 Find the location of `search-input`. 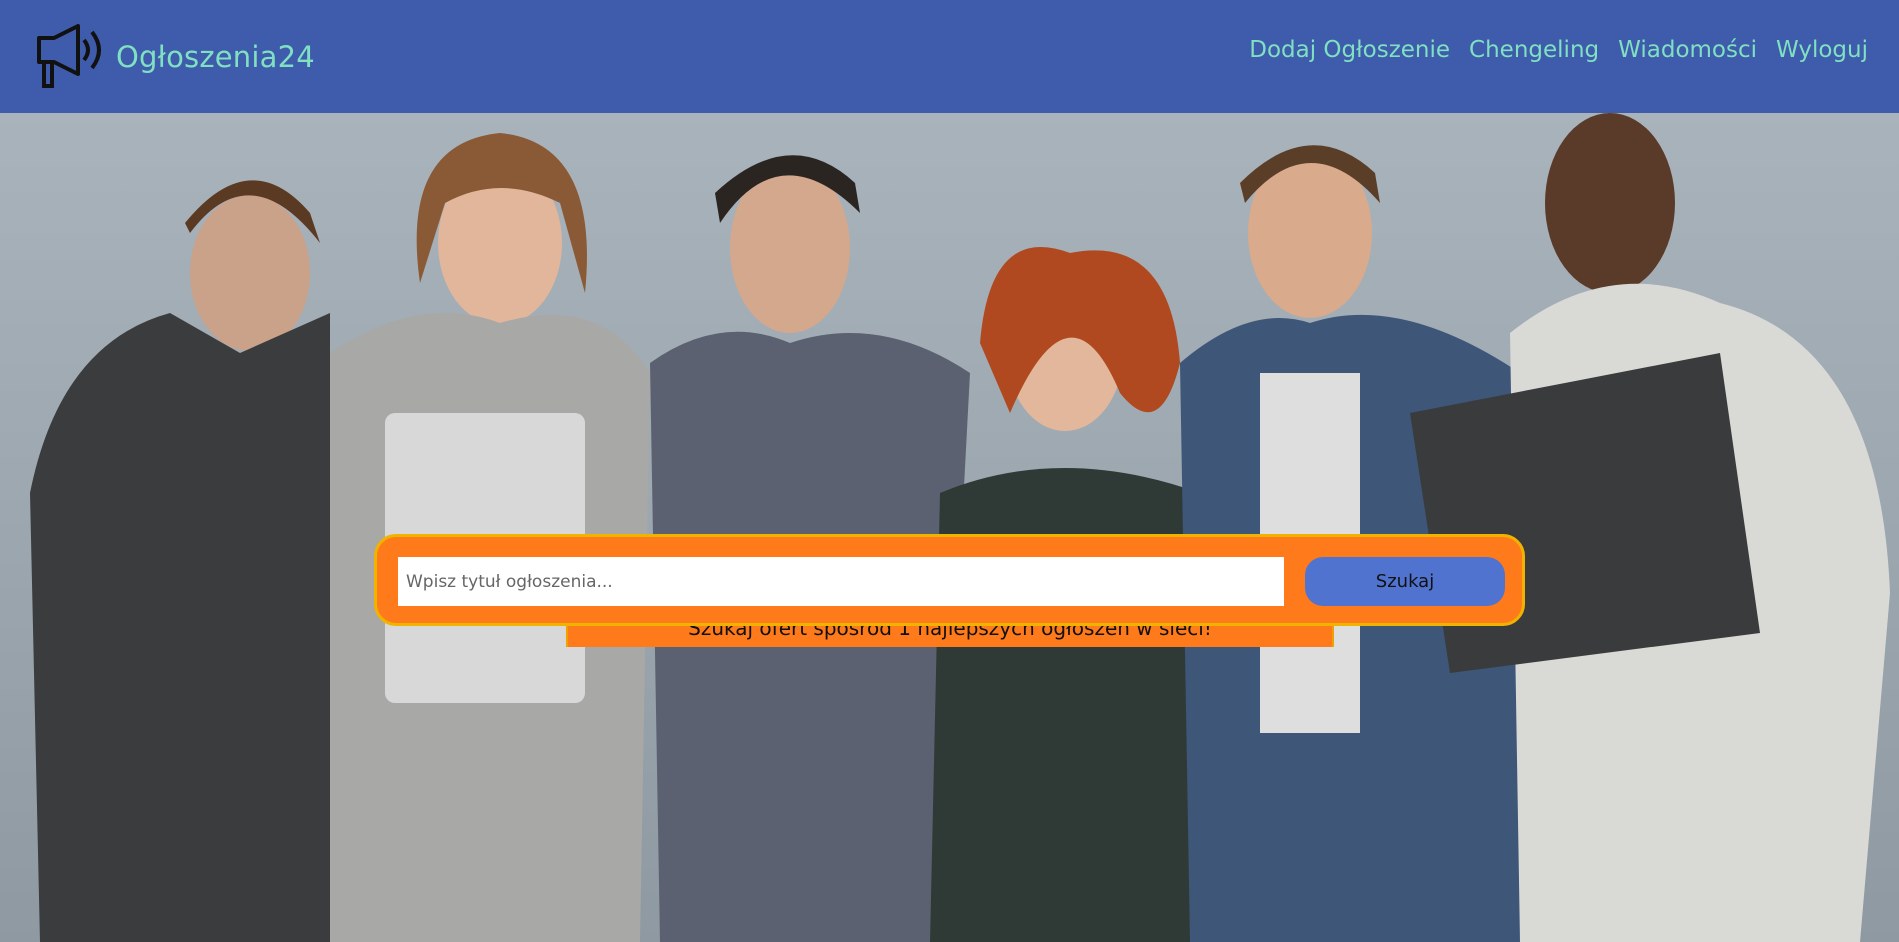

search-input is located at coordinates (841, 581).